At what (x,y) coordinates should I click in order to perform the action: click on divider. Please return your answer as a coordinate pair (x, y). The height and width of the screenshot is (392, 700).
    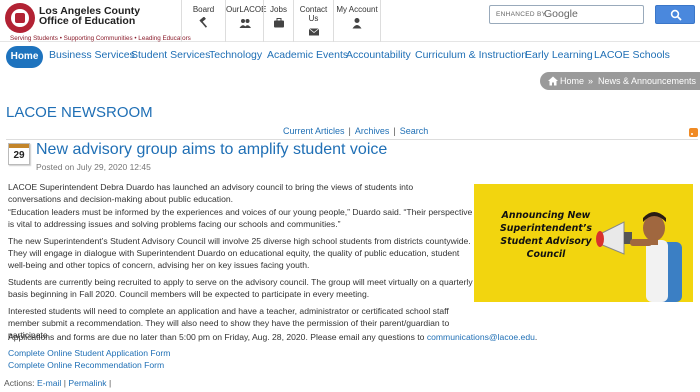
    Looking at the image, I should click on (352, 139).